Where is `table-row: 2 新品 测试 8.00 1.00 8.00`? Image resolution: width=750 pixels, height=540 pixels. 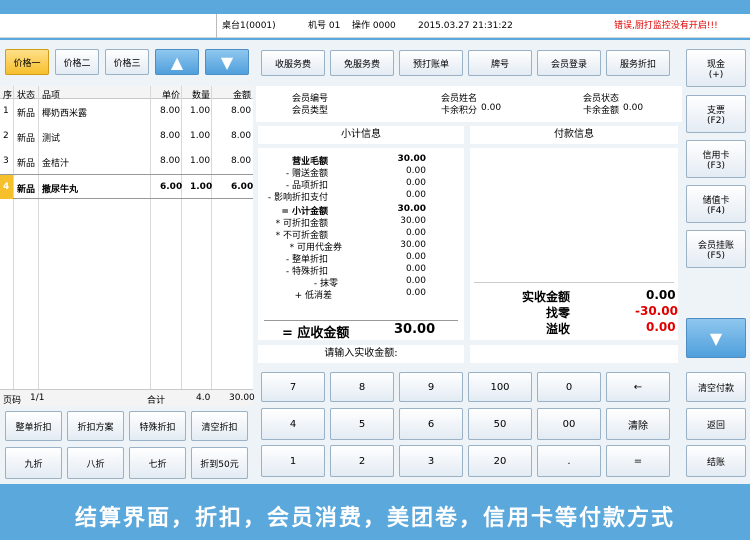 table-row: 2 新品 测试 8.00 1.00 8.00 is located at coordinates (126, 136).